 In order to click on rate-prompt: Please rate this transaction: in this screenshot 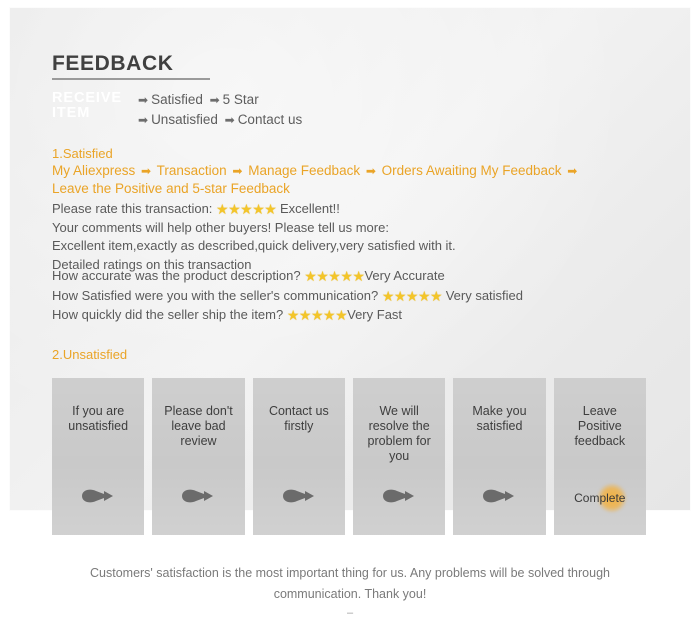, I will do `click(132, 208)`.